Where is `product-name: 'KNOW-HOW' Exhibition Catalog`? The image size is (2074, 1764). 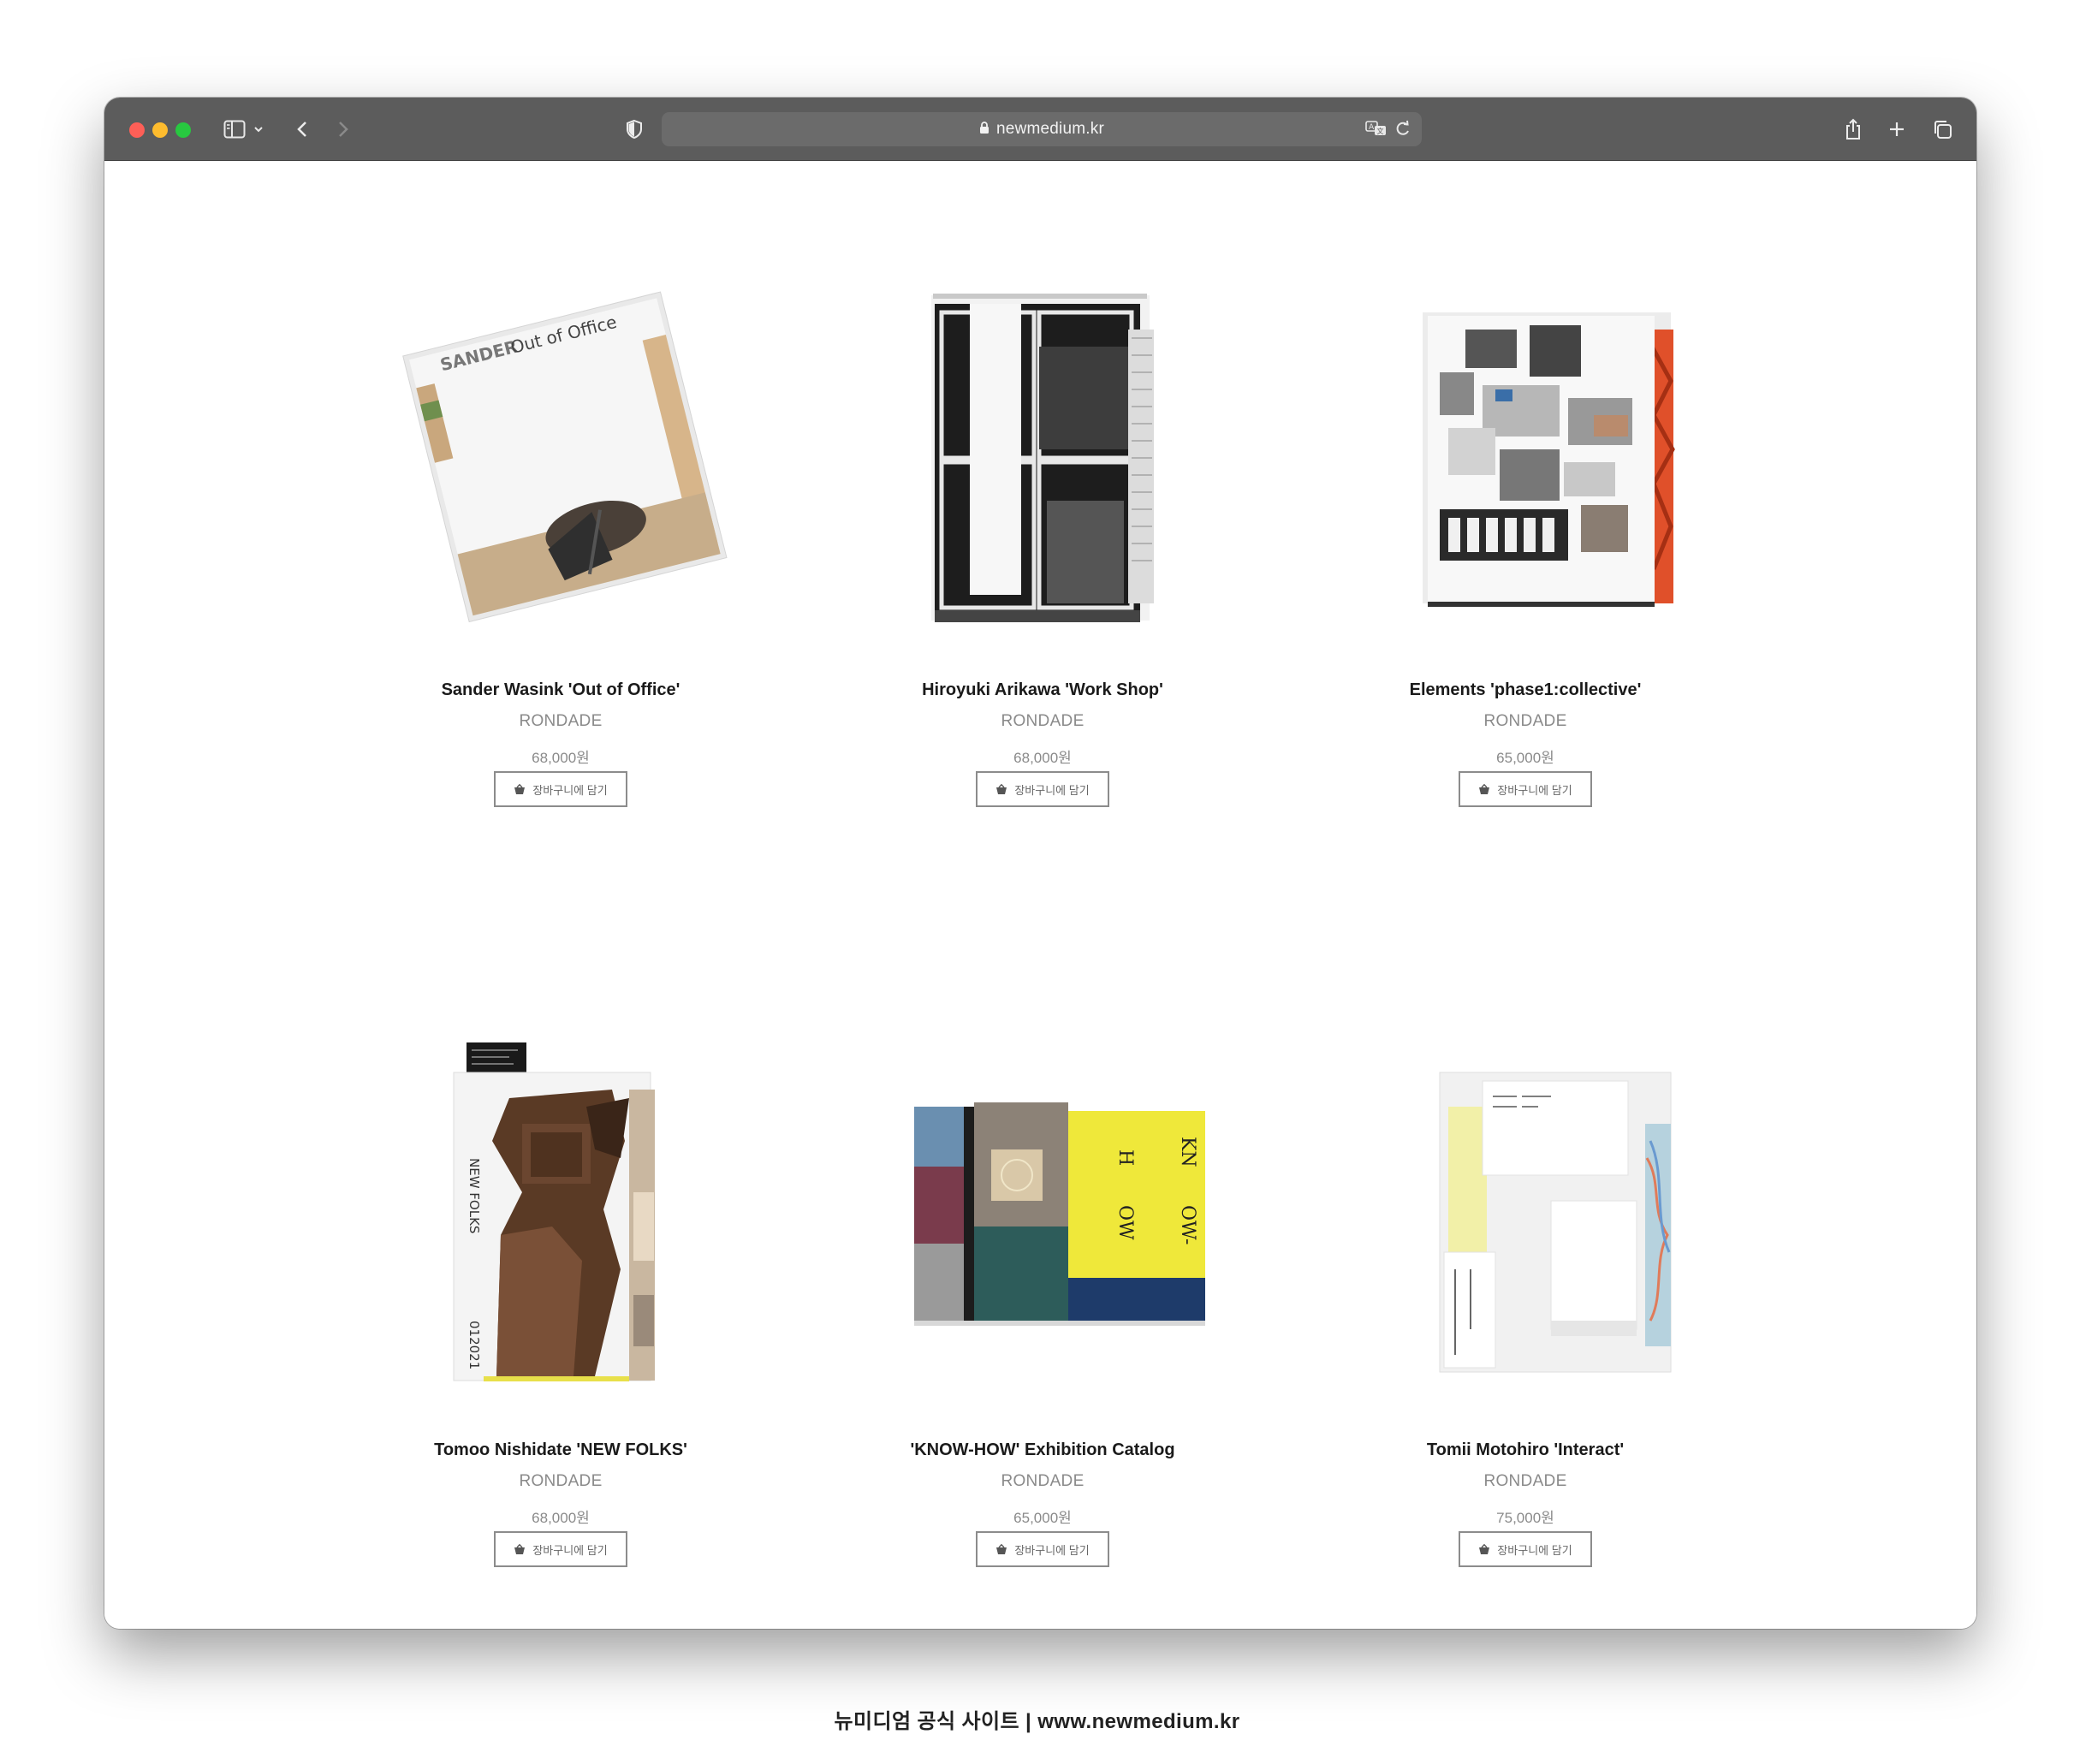 product-name: 'KNOW-HOW' Exhibition Catalog is located at coordinates (1043, 1450).